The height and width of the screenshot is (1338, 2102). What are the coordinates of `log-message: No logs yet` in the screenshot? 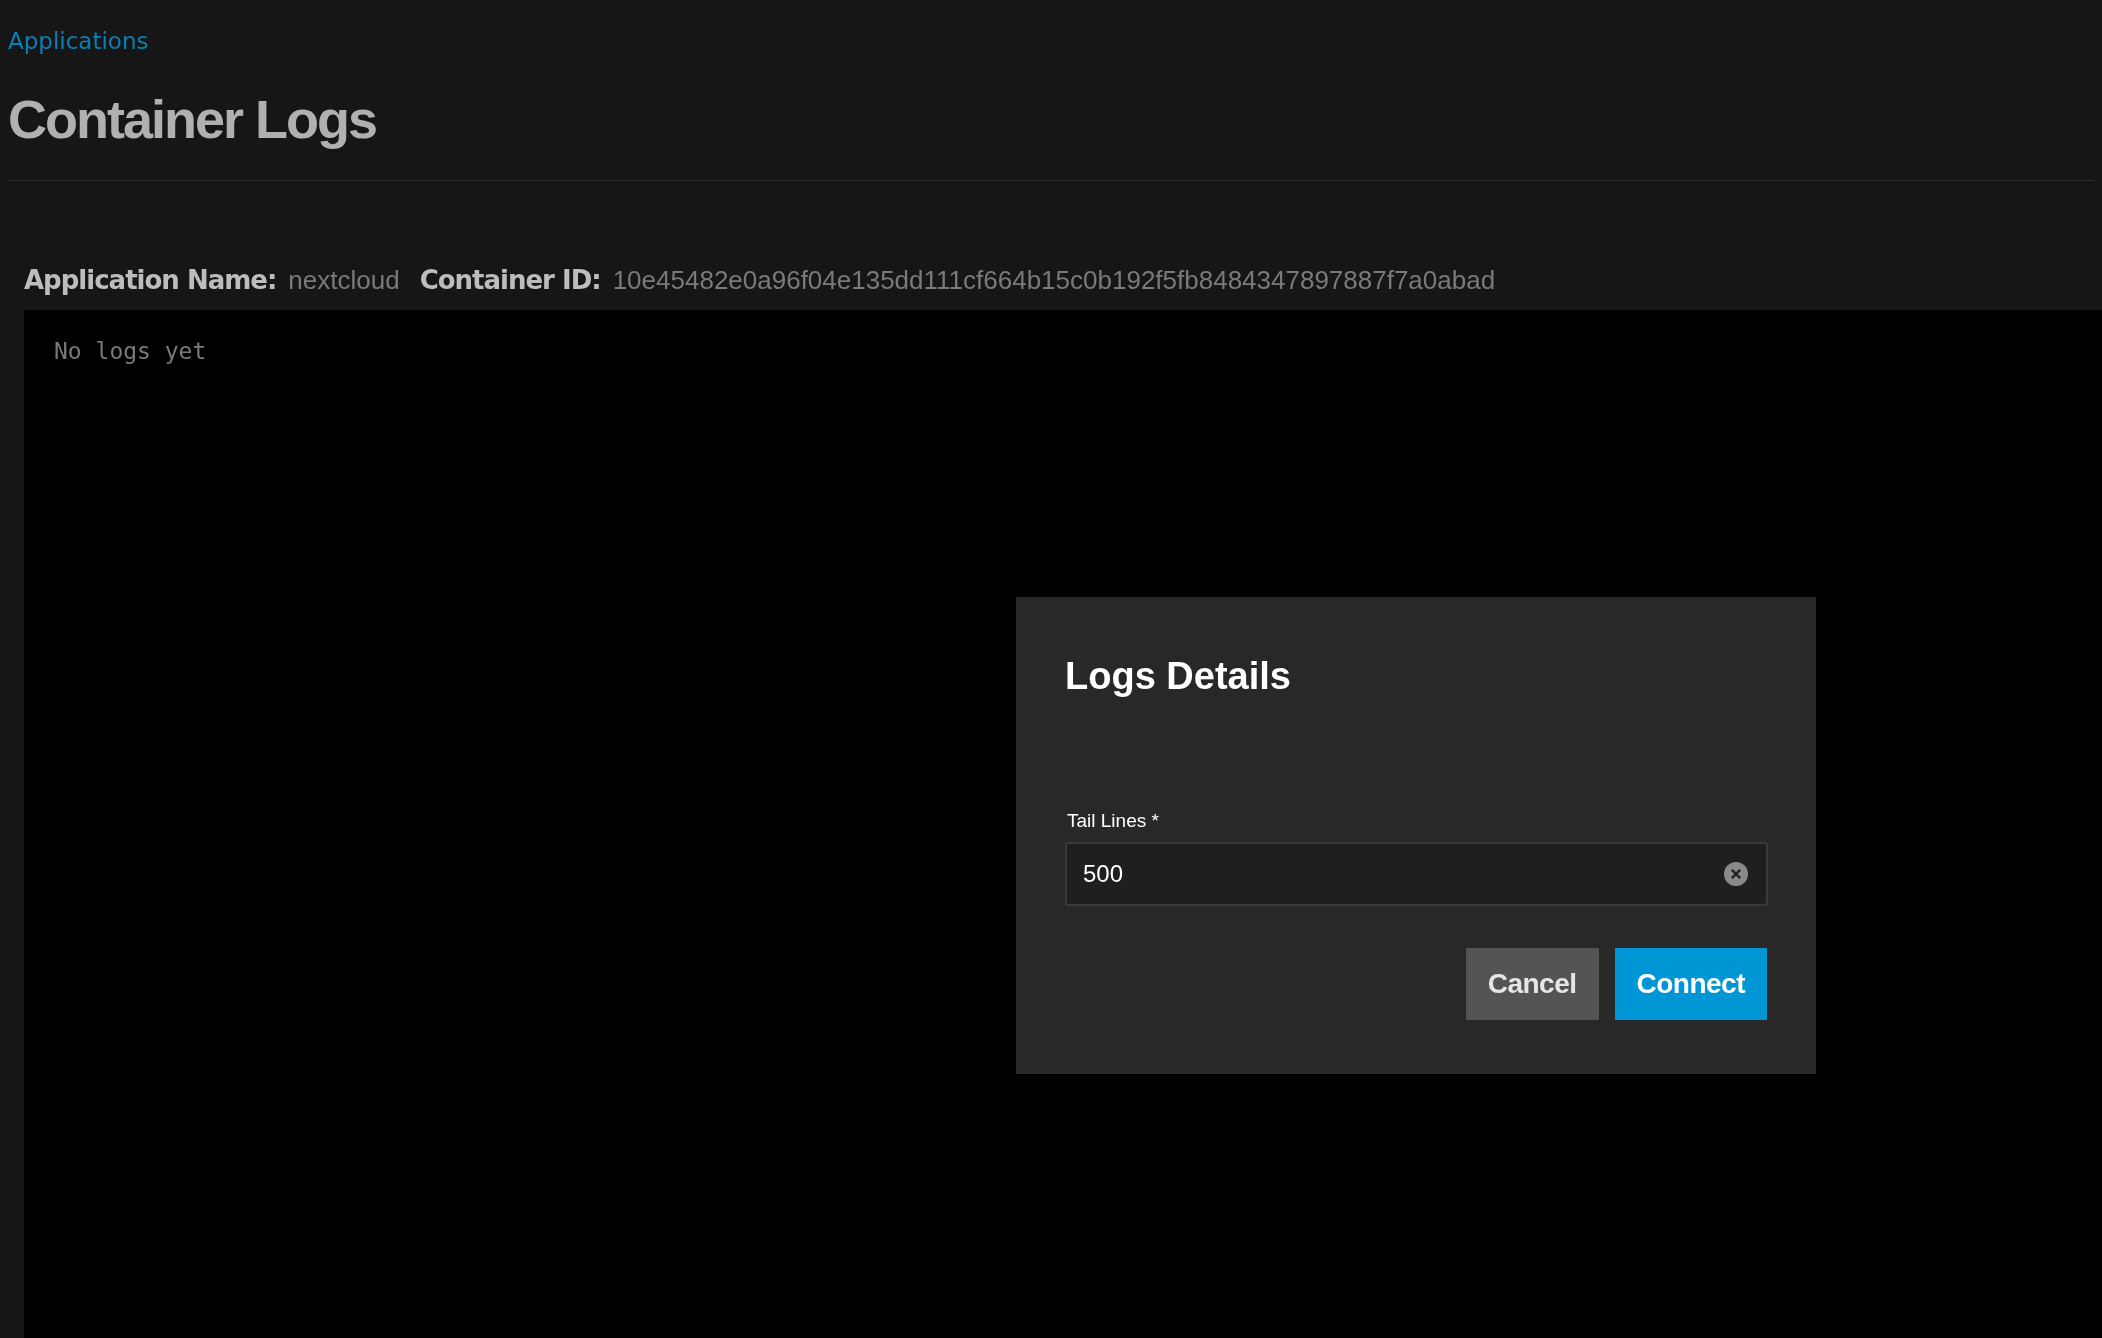 It's located at (130, 351).